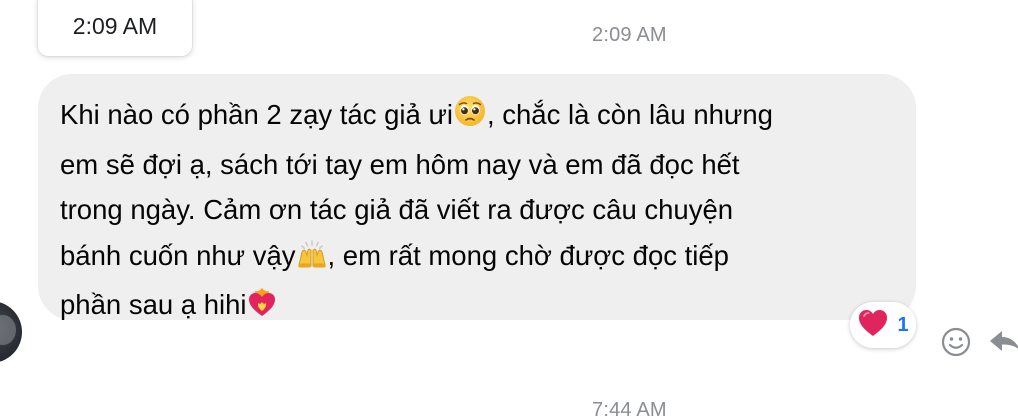 Image resolution: width=1018 pixels, height=416 pixels. I want to click on raising-hands-icon, so click(312, 260).